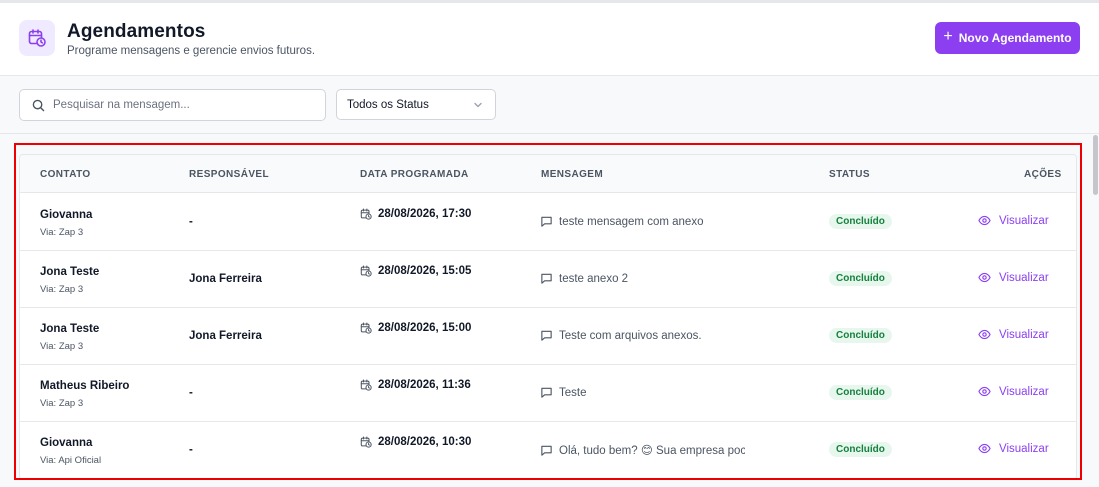 The width and height of the screenshot is (1099, 487). Describe the element at coordinates (1043, 174) in the screenshot. I see `column-header-actions: AÇÕES` at that location.